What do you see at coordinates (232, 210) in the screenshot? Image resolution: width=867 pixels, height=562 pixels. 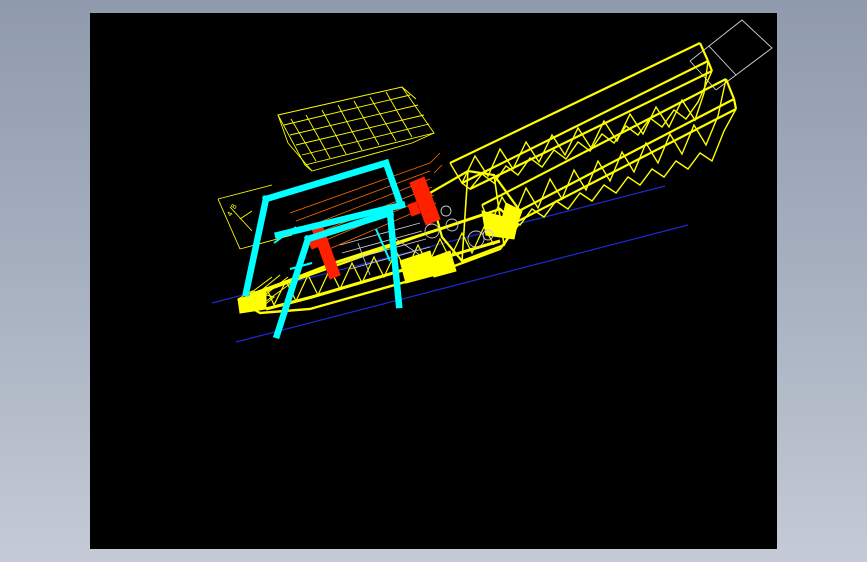 I see `dimension-label: 4.8` at bounding box center [232, 210].